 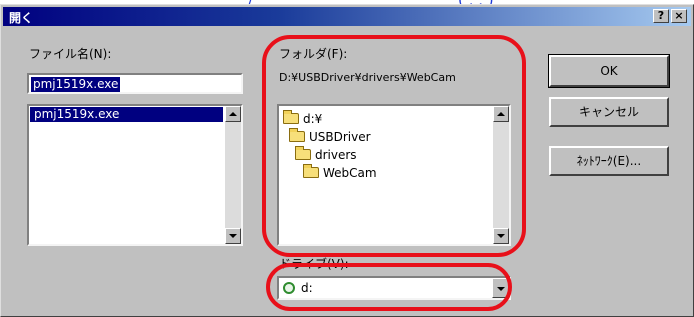 What do you see at coordinates (126, 114) in the screenshot?
I see `file-list-item: pmj1519x.exe` at bounding box center [126, 114].